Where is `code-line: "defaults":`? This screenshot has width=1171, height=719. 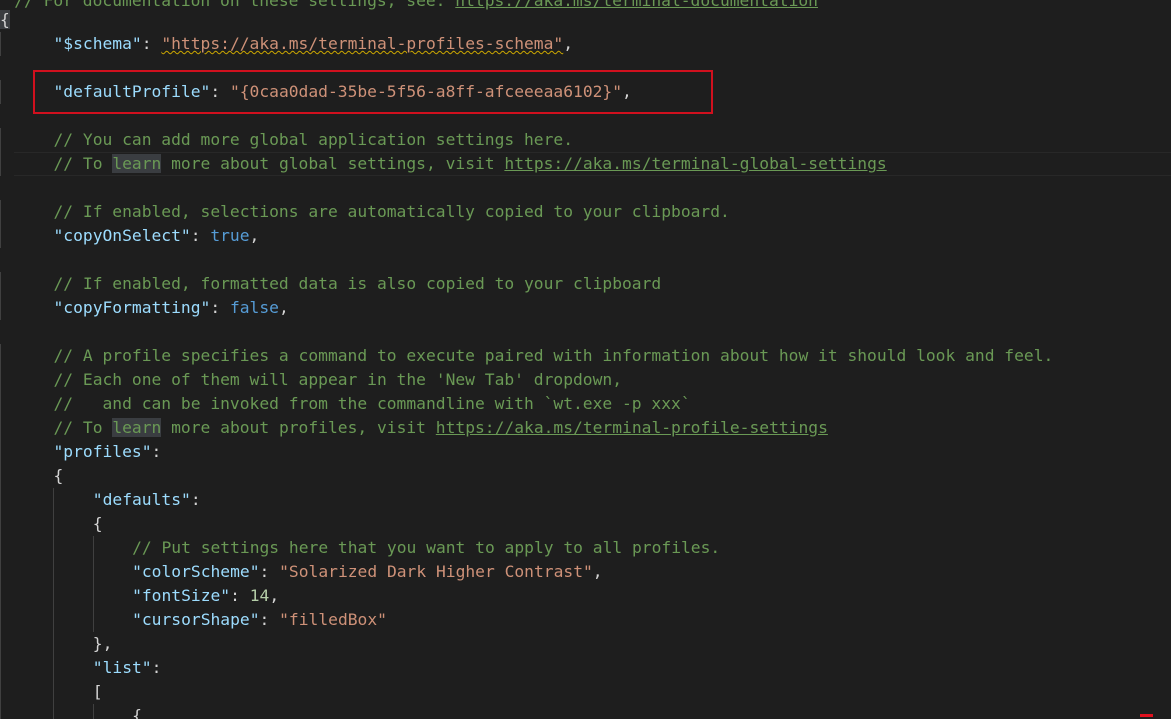
code-line: "defaults": is located at coordinates (100, 500).